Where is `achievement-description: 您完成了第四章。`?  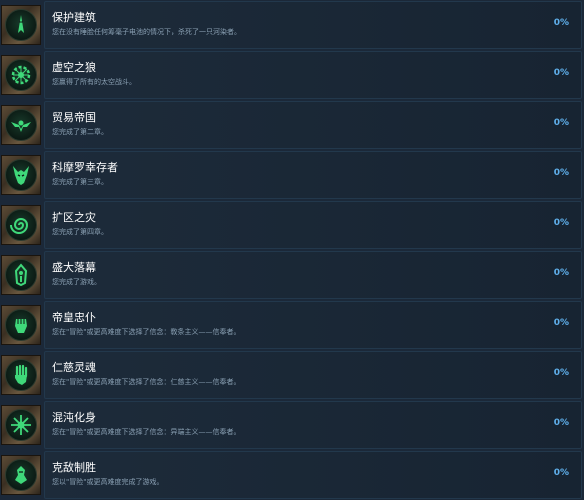 achievement-description: 您完成了第四章。 is located at coordinates (80, 232).